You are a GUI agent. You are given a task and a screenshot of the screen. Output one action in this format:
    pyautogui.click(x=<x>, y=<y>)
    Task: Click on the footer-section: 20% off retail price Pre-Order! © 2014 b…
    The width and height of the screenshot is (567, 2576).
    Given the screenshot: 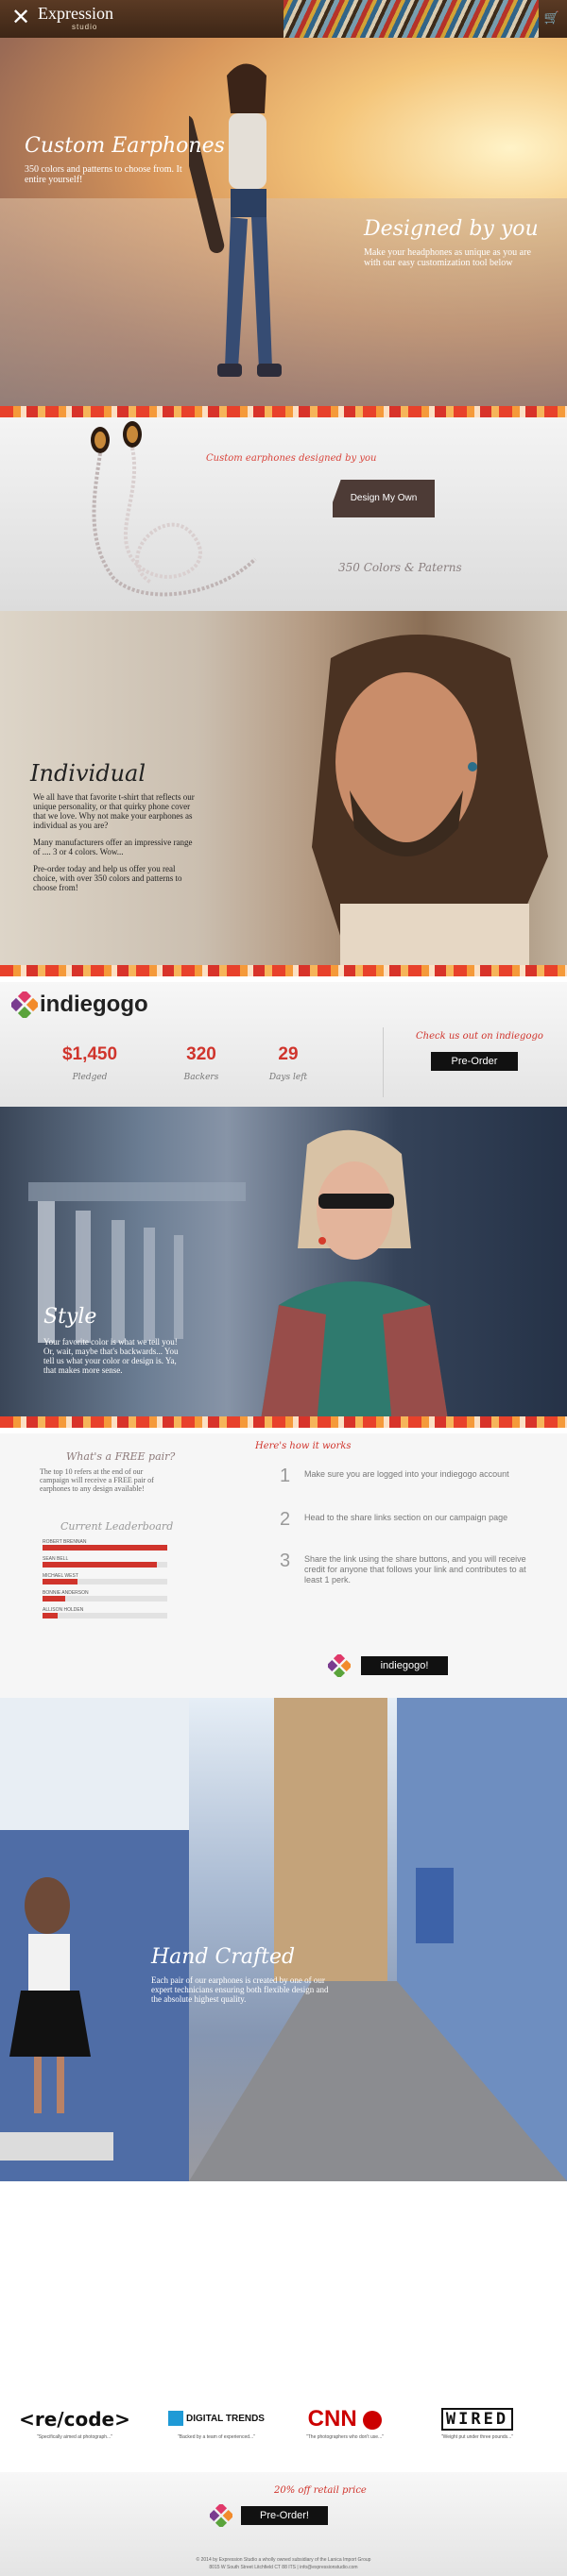 What is the action you would take?
    pyautogui.click(x=283, y=2524)
    